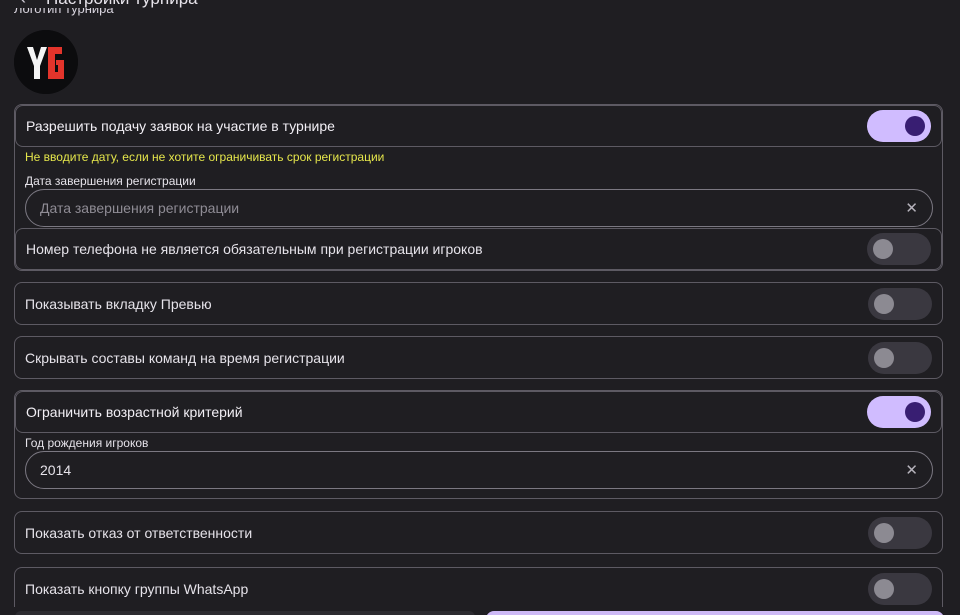 This screenshot has width=960, height=615. I want to click on whatsapp-label: Показать кнопку группы WhatsApp, so click(137, 589).